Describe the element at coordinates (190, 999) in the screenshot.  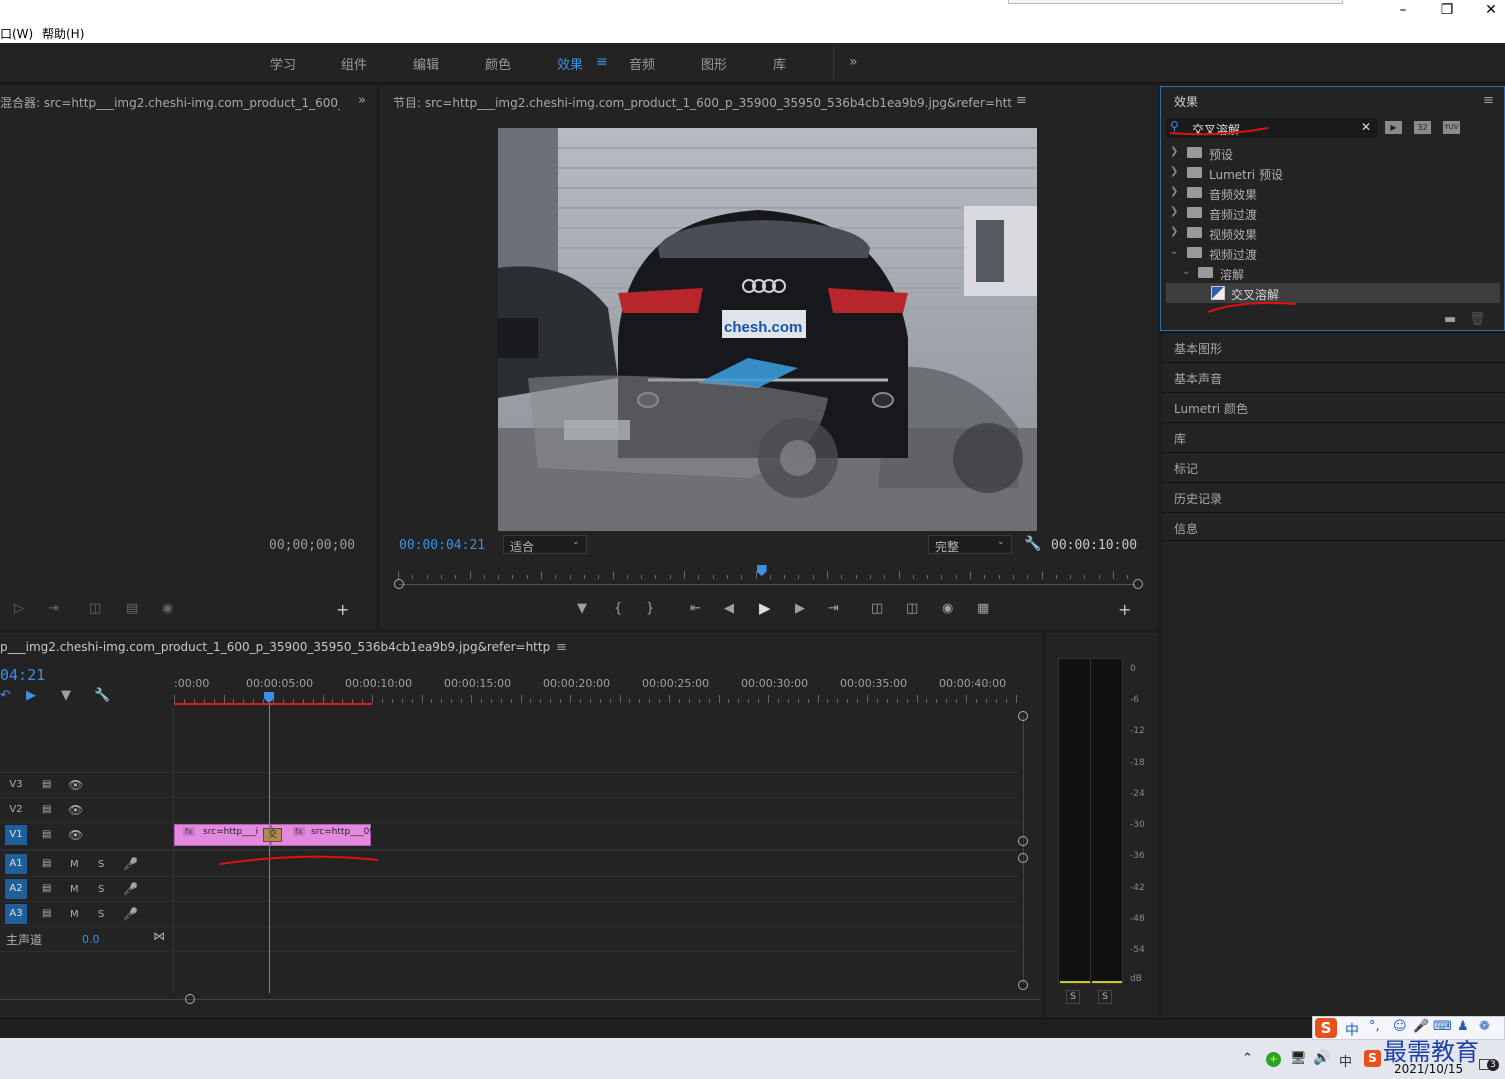
I see `hscroll-handle` at that location.